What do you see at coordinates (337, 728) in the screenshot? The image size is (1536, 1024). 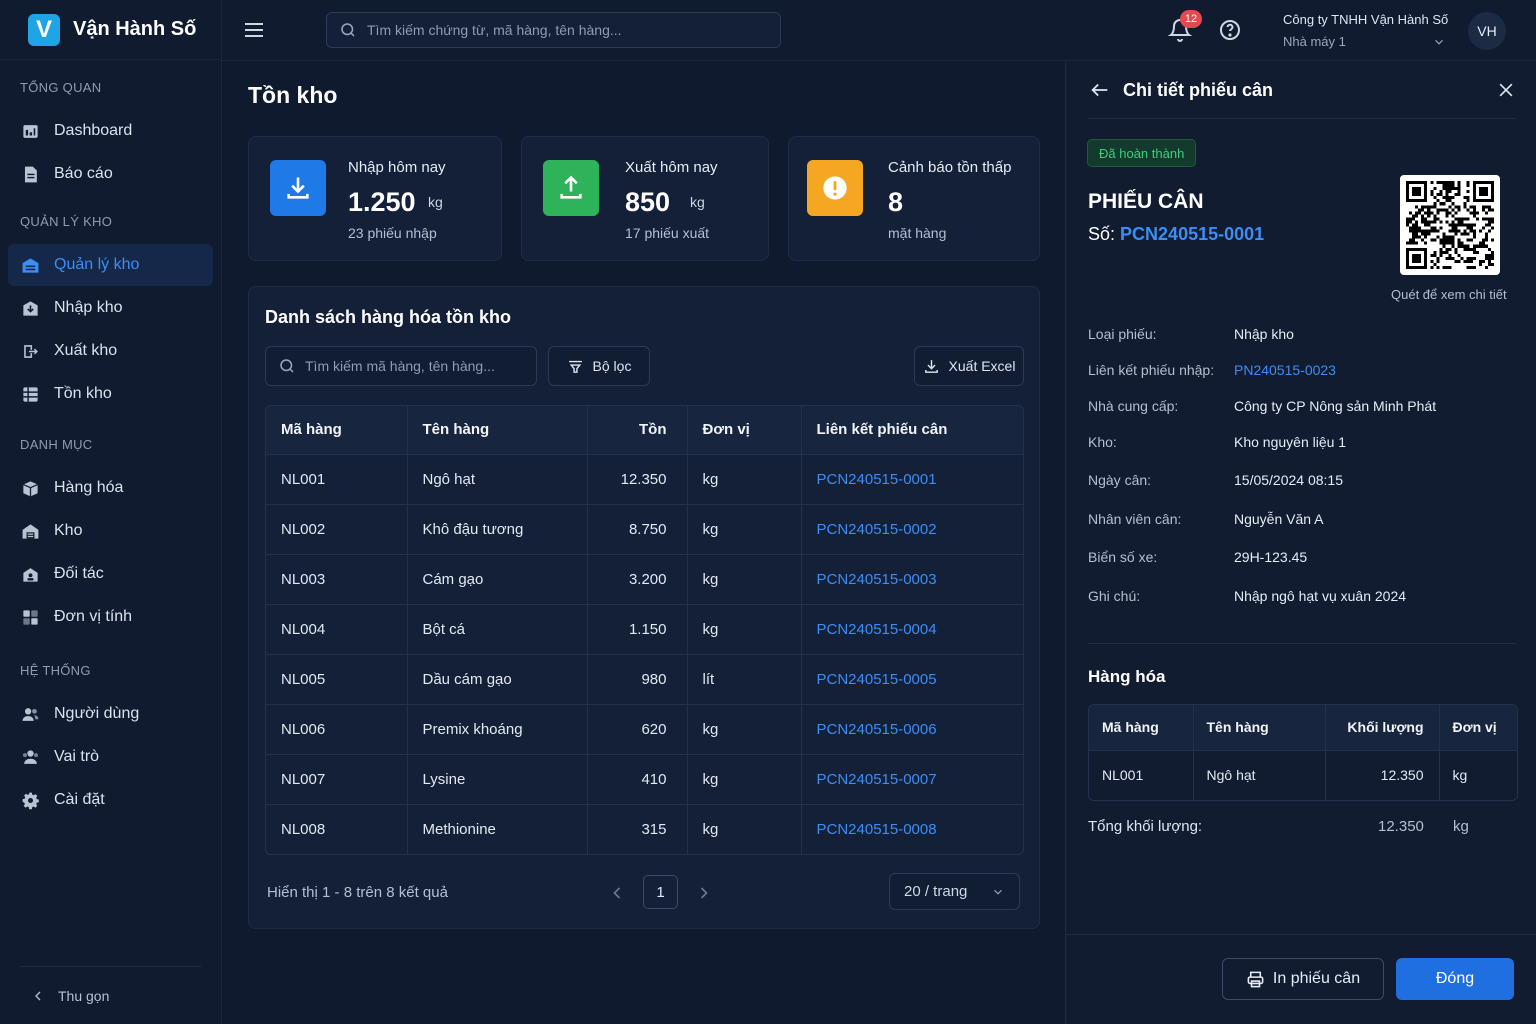 I see `cell-code: NL006` at bounding box center [337, 728].